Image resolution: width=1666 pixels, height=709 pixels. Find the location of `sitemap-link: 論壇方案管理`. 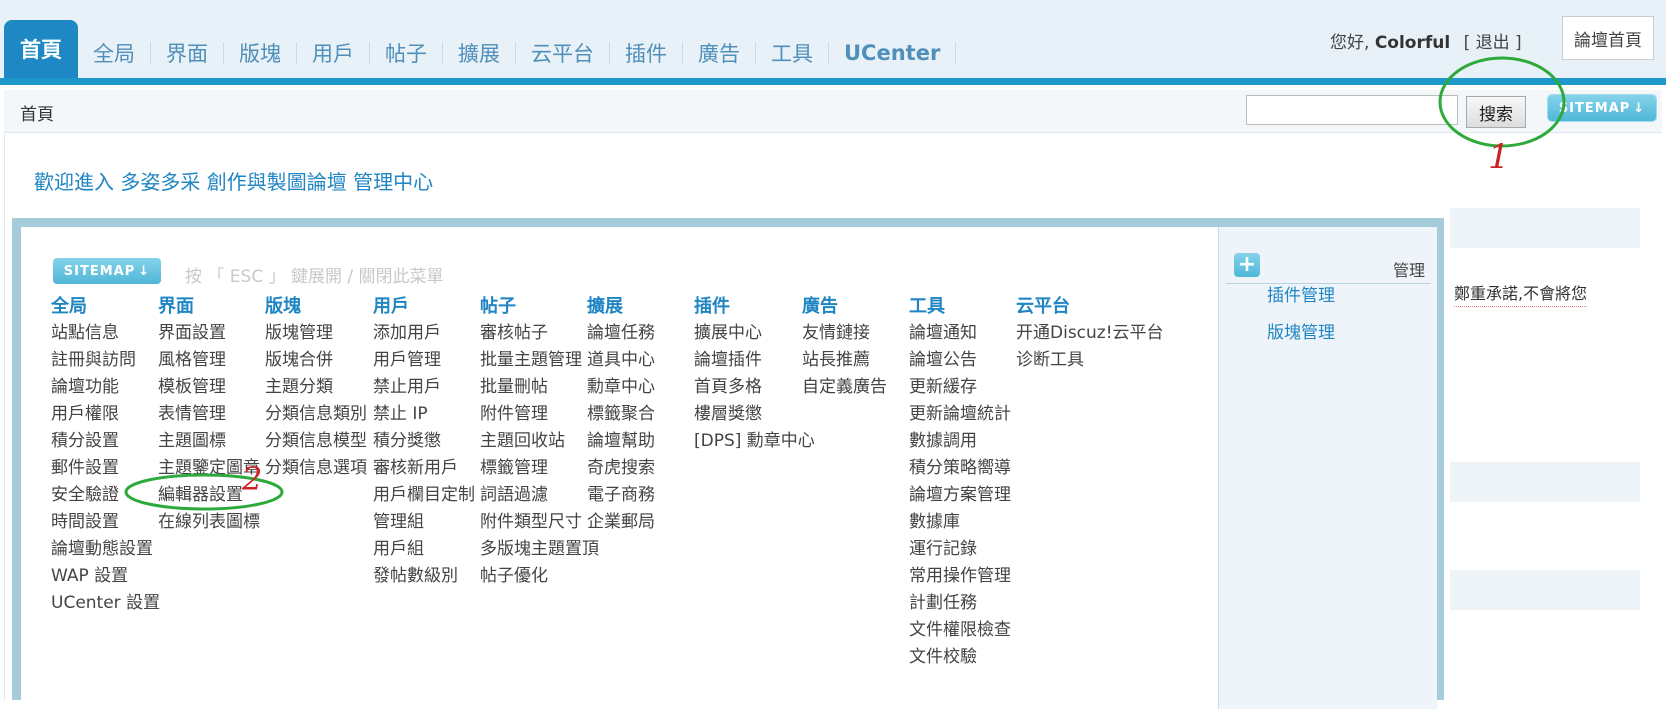

sitemap-link: 論壇方案管理 is located at coordinates (960, 495).